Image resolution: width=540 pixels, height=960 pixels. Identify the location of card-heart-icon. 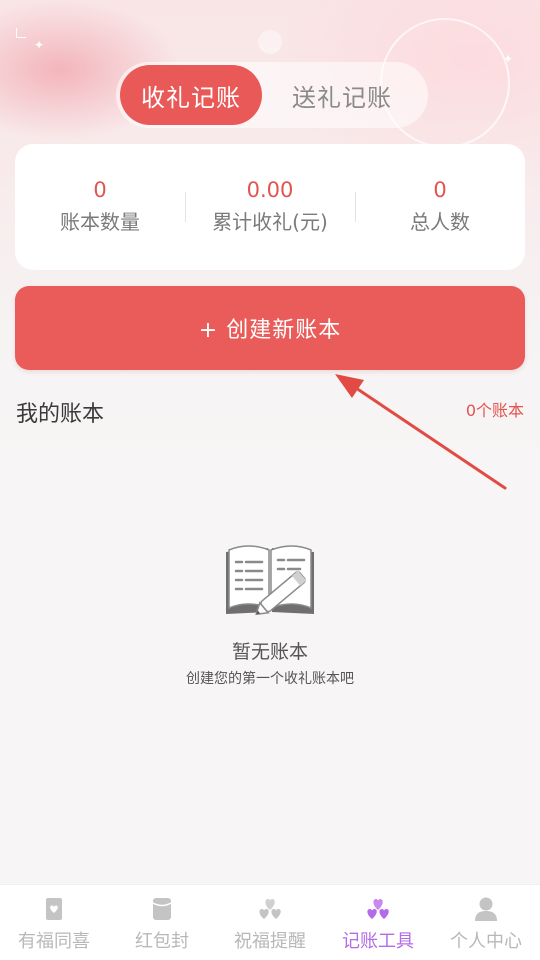
(54, 909).